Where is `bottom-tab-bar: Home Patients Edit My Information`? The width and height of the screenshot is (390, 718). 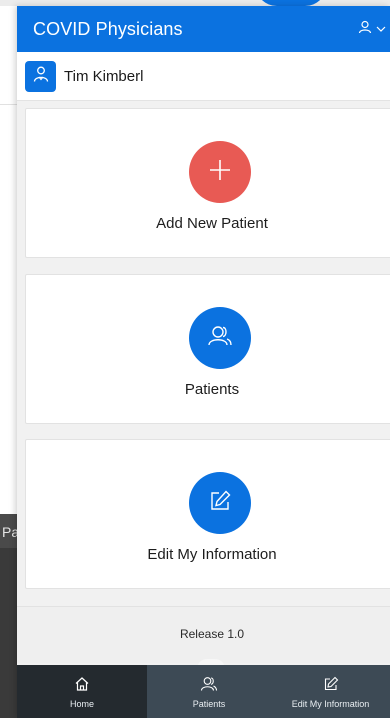
bottom-tab-bar: Home Patients Edit My Information is located at coordinates (203, 691).